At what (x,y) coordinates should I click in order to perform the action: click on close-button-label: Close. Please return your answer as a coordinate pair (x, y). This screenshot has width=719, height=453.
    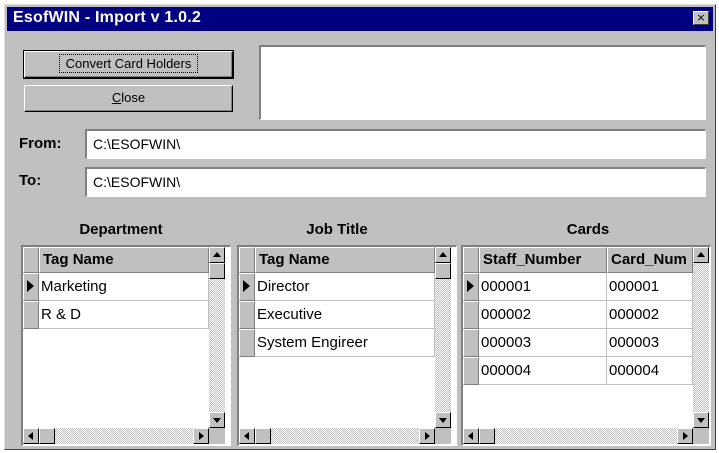
    Looking at the image, I should click on (128, 97).